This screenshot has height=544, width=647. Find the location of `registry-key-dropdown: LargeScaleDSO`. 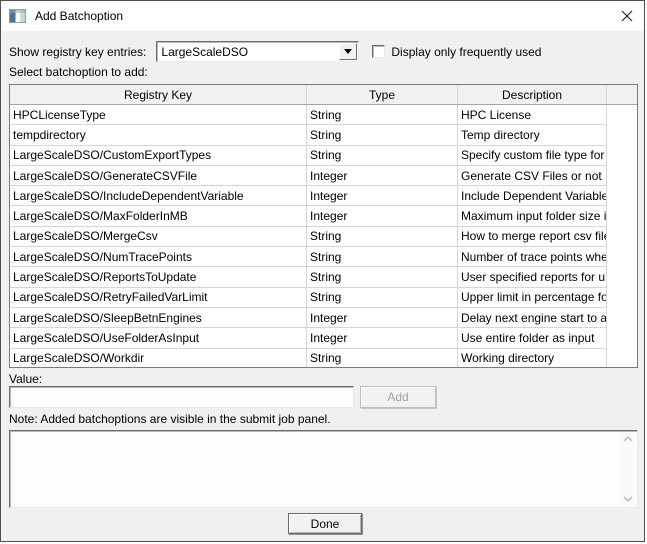

registry-key-dropdown: LargeScaleDSO is located at coordinates (258, 51).